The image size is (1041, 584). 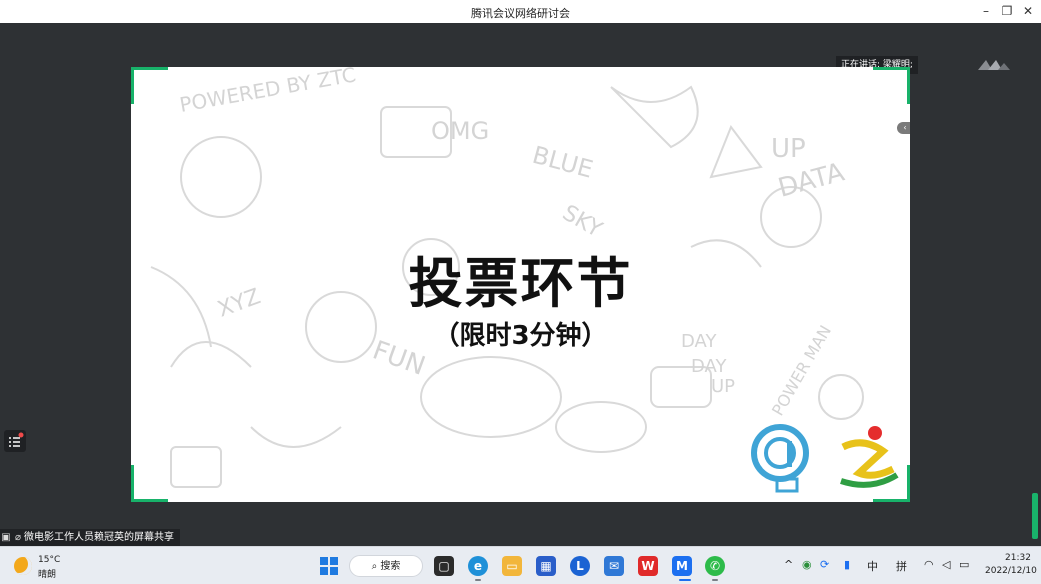 I want to click on moon-weather-icon, so click(x=23, y=566).